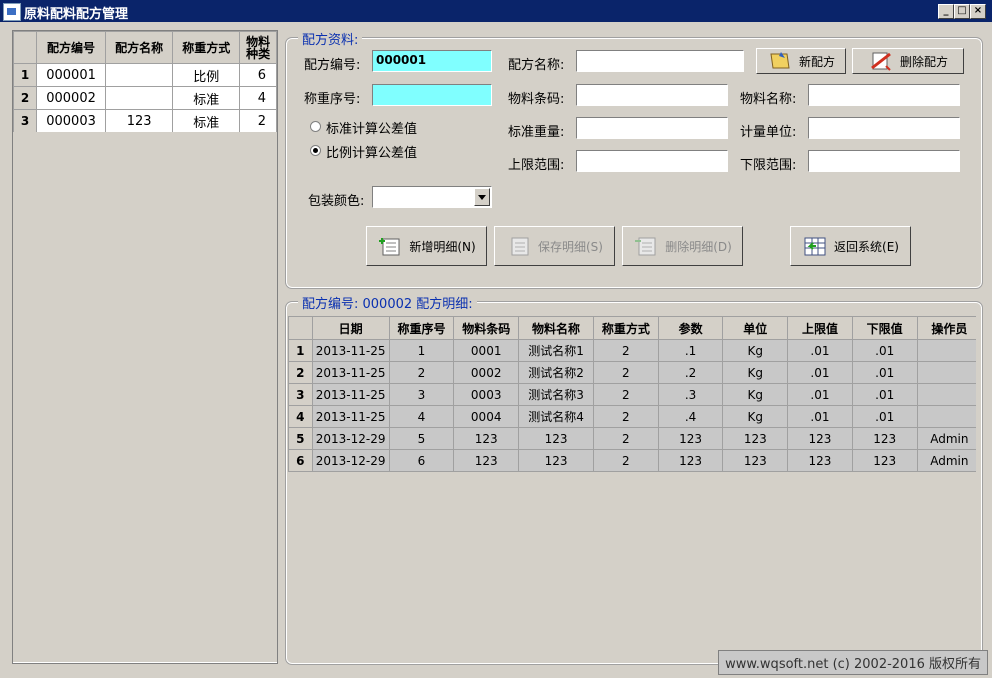 The image size is (992, 678). What do you see at coordinates (556, 394) in the screenshot?
I see `cell-name: 测试名称3` at bounding box center [556, 394].